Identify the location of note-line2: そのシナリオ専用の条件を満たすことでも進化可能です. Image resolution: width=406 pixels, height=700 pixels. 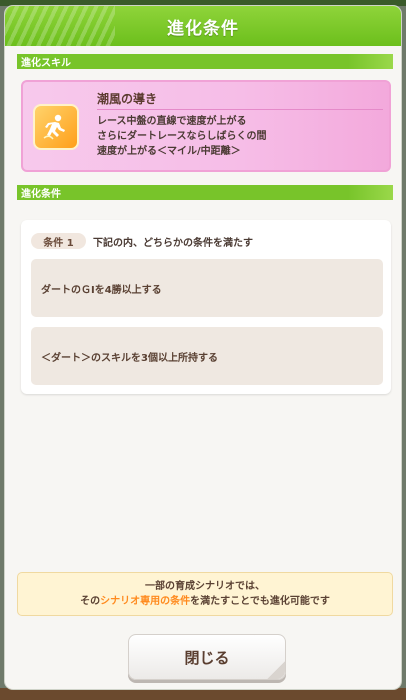
(205, 601).